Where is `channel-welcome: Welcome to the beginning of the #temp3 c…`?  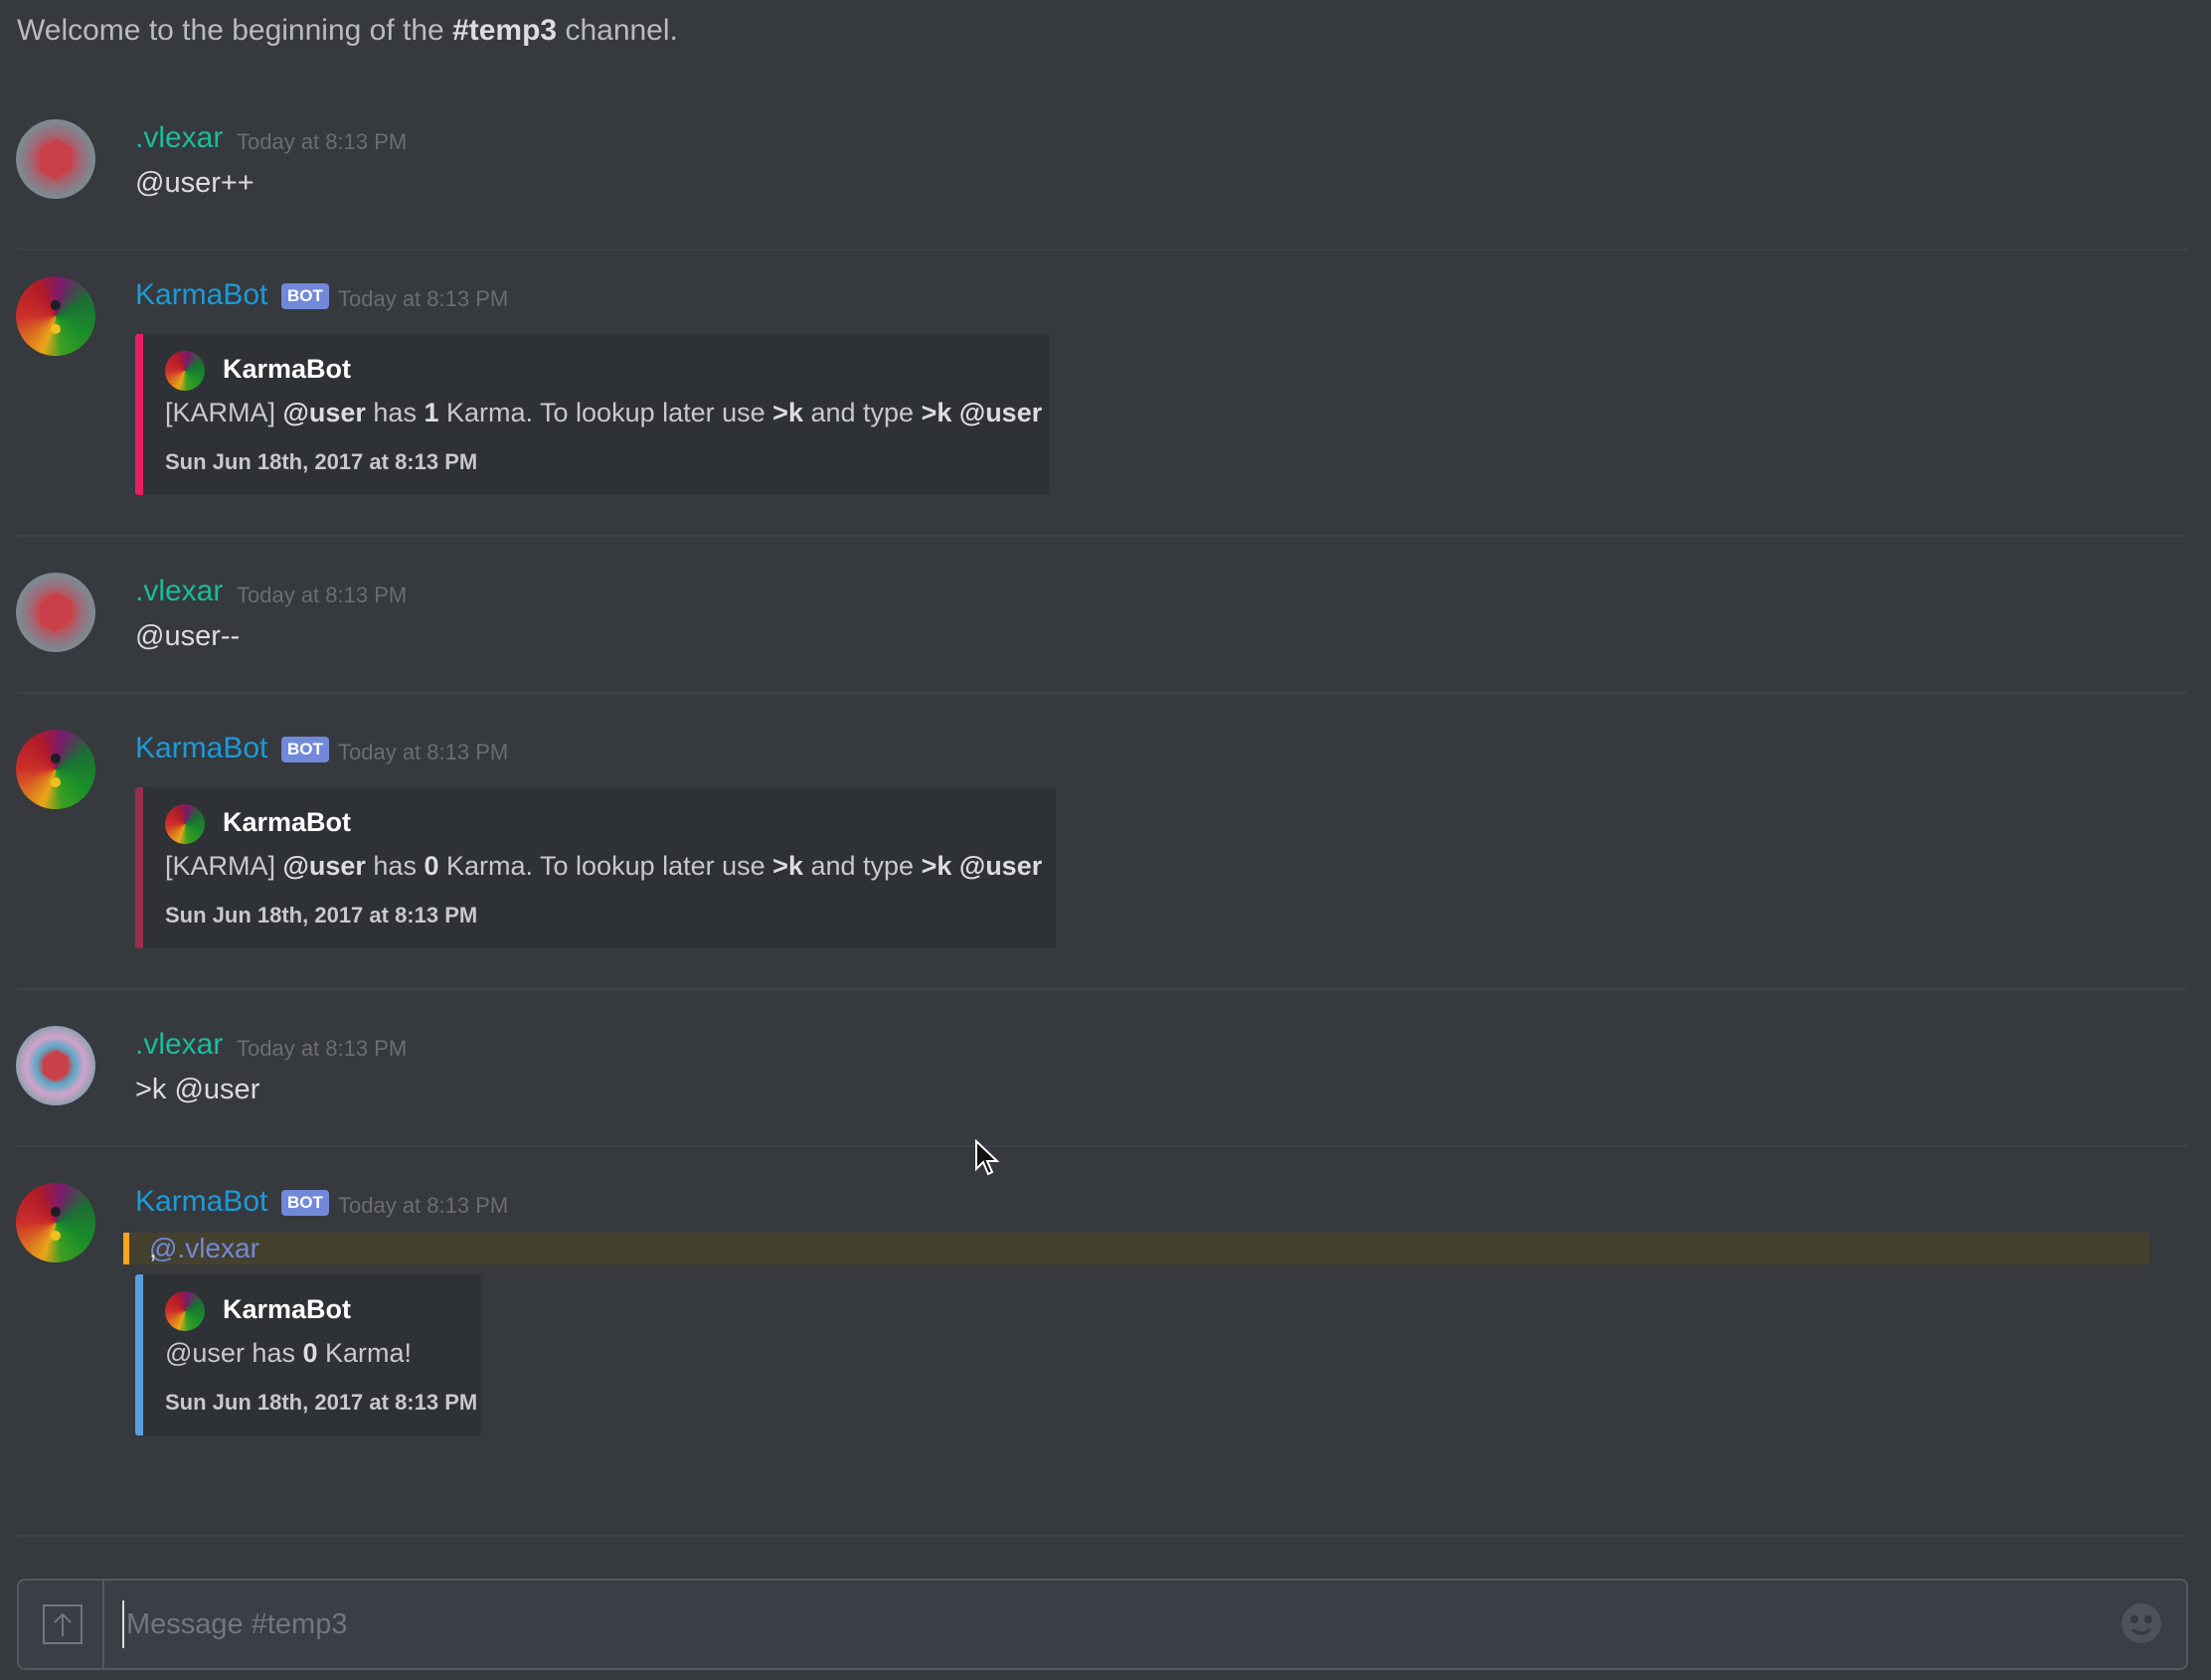 channel-welcome: Welcome to the beginning of the #temp3 c… is located at coordinates (347, 31).